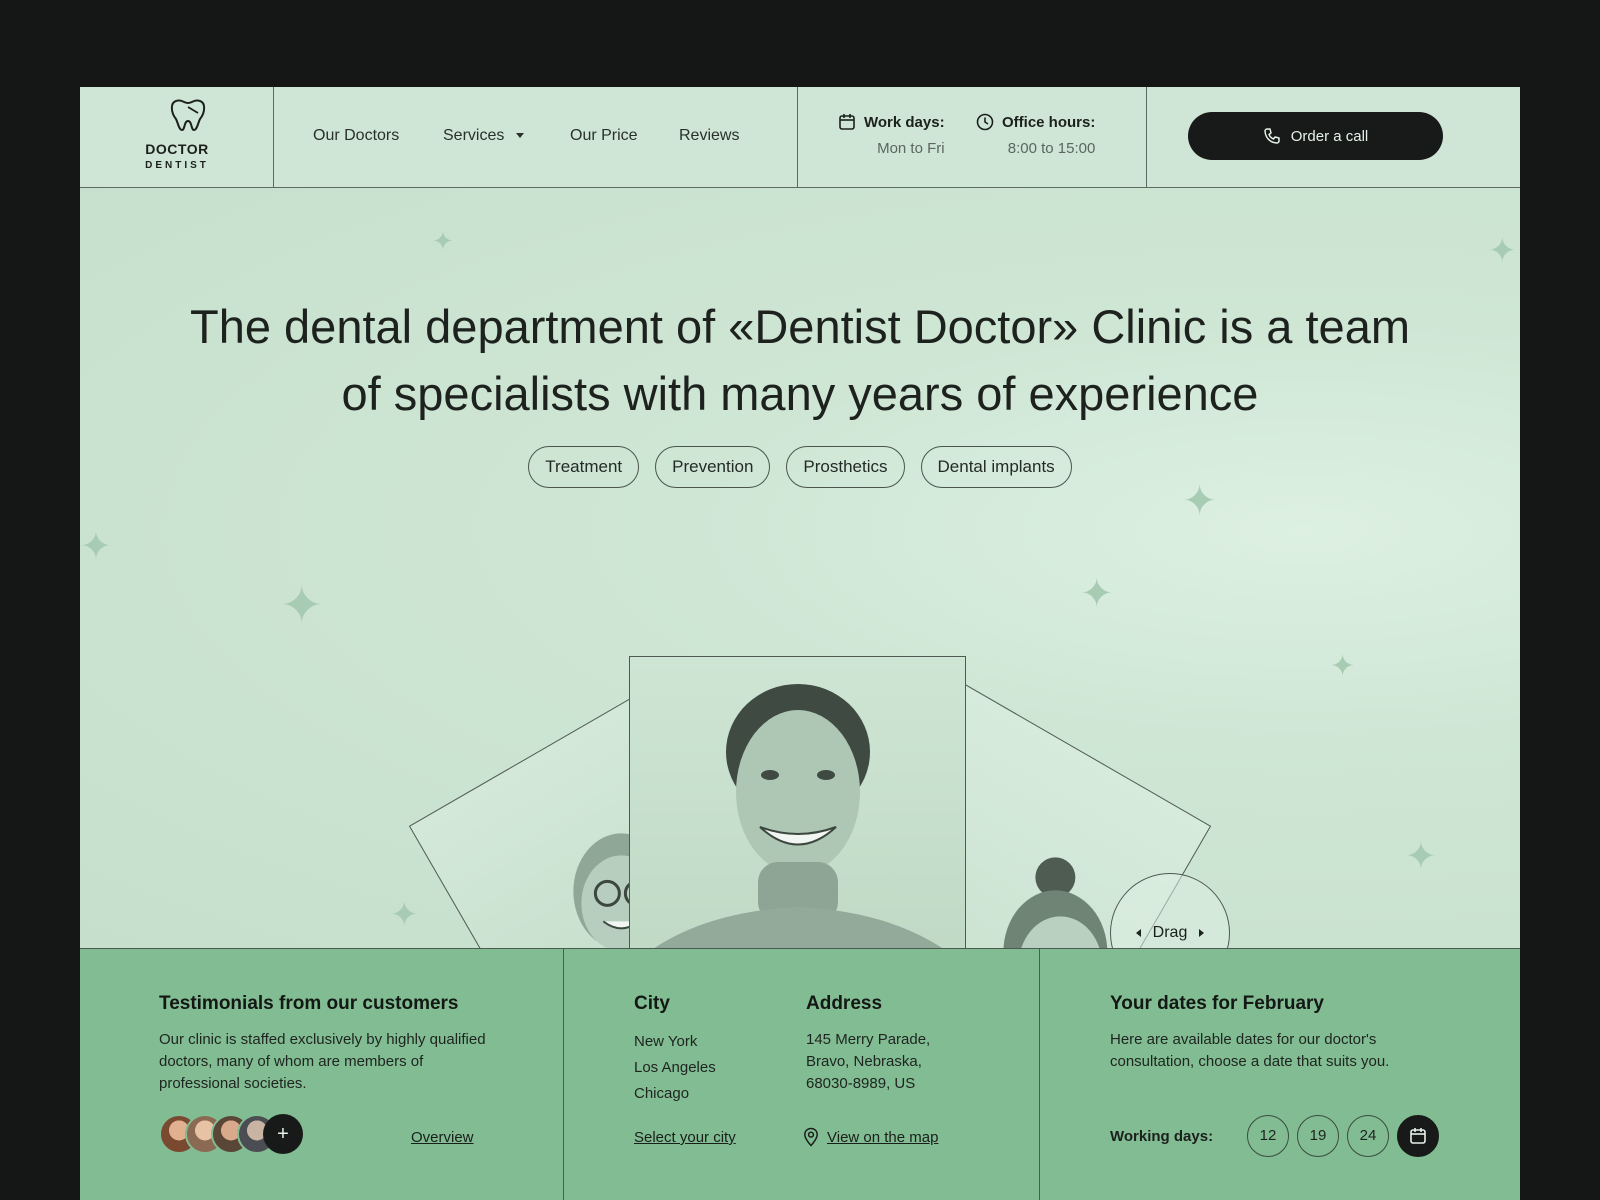 The height and width of the screenshot is (1200, 1600). I want to click on view-map-link-group: View on the map, so click(870, 1137).